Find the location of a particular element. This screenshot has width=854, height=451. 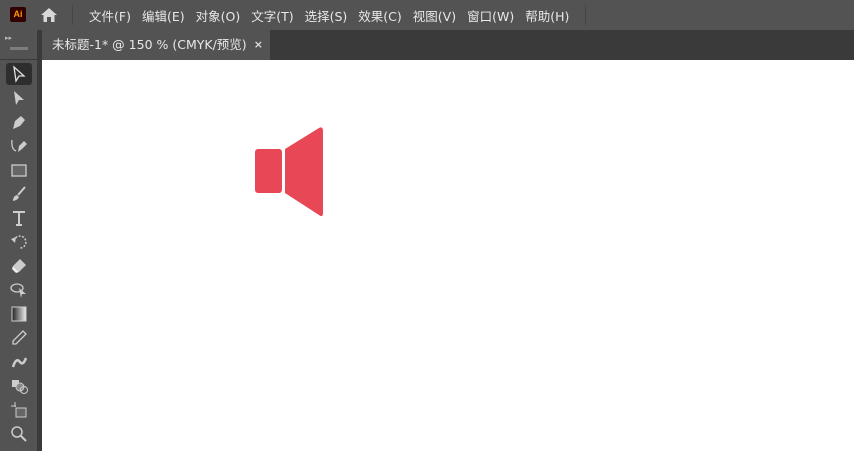

menu-object: 对象(O) is located at coordinates (218, 15).